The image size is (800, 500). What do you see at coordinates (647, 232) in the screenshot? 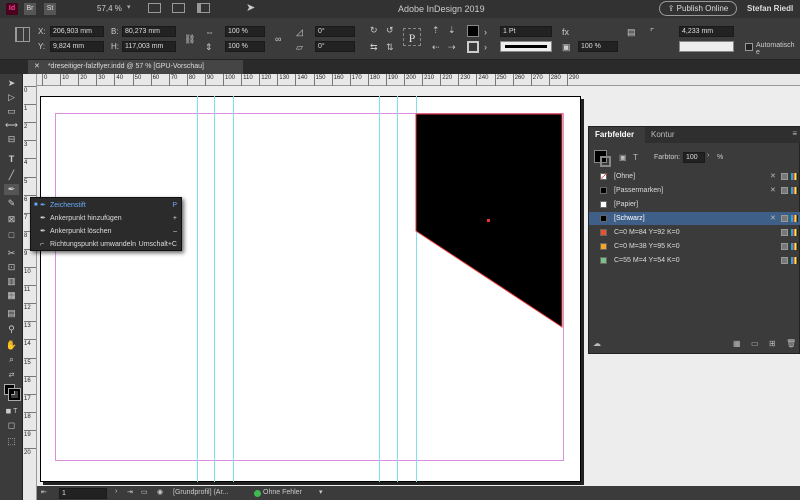
I see `swatch-label: C=0 M=84 Y=92 K=0` at bounding box center [647, 232].